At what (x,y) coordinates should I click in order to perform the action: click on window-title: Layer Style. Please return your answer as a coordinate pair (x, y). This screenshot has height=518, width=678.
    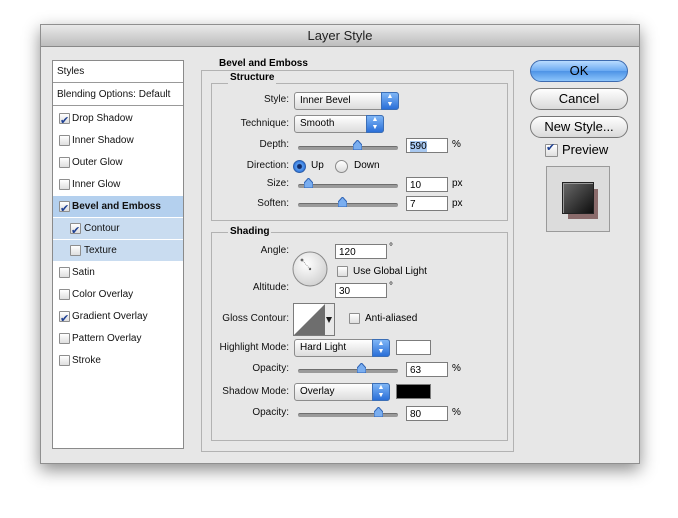
    Looking at the image, I should click on (340, 36).